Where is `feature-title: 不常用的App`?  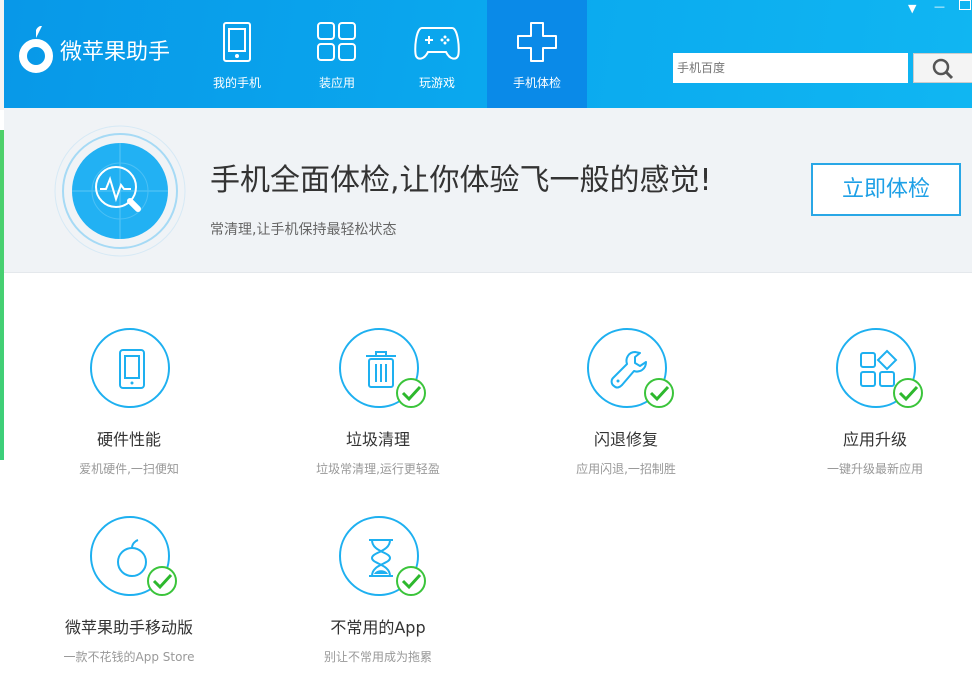
feature-title: 不常用的App is located at coordinates (378, 627).